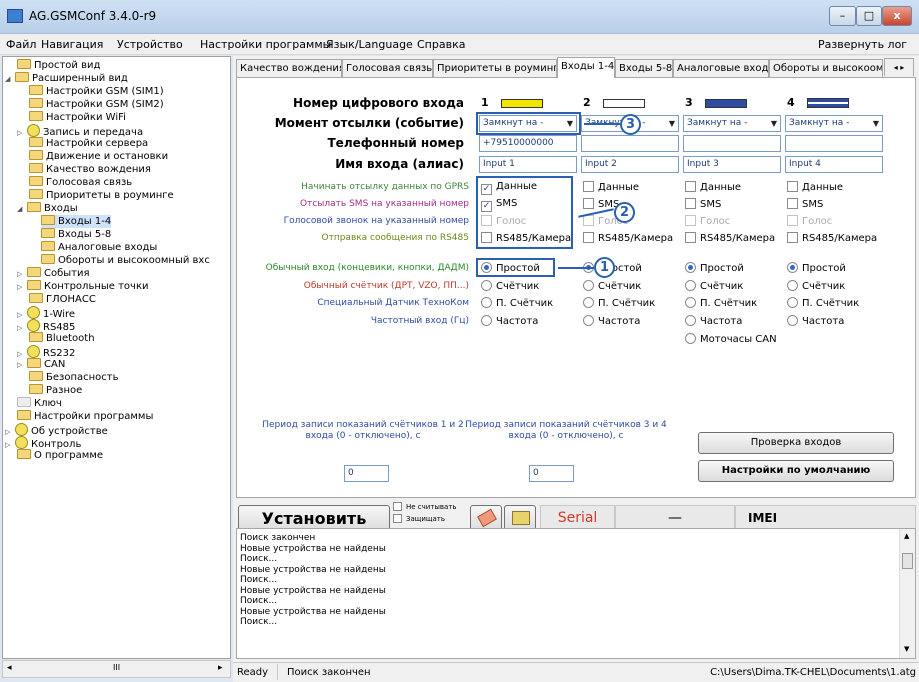 The height and width of the screenshot is (682, 919). What do you see at coordinates (731, 339) in the screenshot?
I see `input-3-mode-can-hours-radio: Моточасы CAN` at bounding box center [731, 339].